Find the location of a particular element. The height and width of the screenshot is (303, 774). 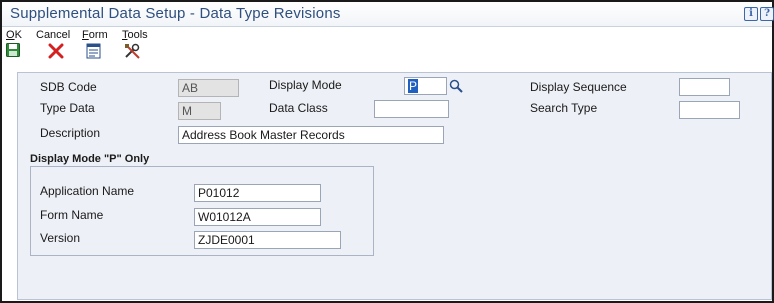

version-field: ZJDE0001 is located at coordinates (267, 240).